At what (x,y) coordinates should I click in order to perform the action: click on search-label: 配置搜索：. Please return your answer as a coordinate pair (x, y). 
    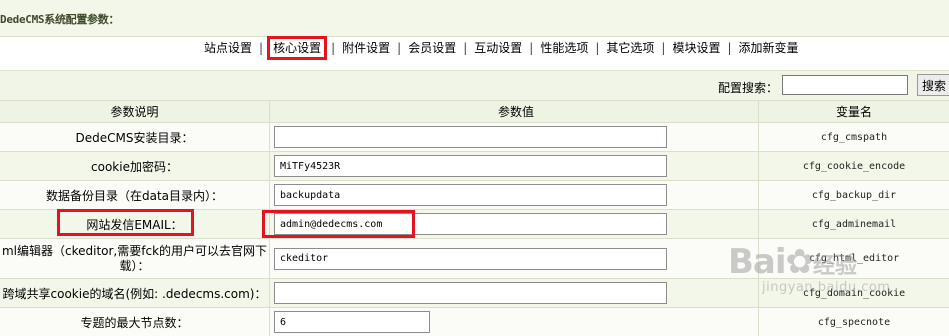
    Looking at the image, I should click on (748, 88).